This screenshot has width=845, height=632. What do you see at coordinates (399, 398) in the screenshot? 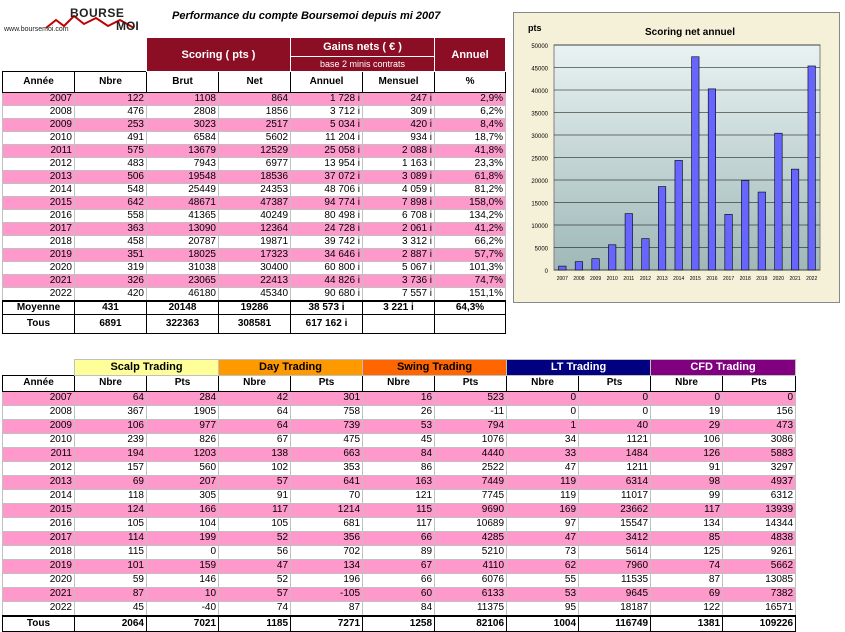
I see `table-row: 2007 64 284 42 301 16 523 0 0 0 0` at bounding box center [399, 398].